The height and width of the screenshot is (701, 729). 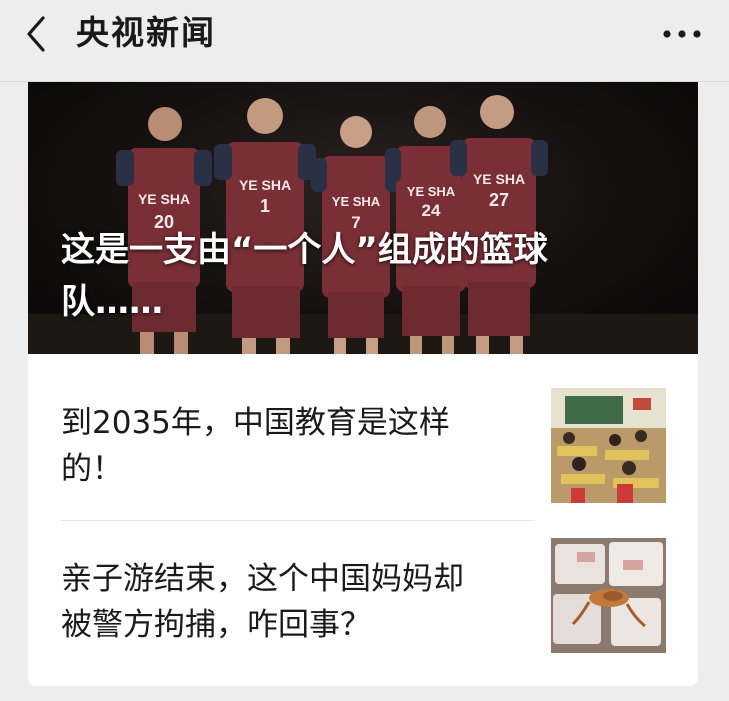 I want to click on article-title-line: 的！, so click(x=92, y=469).